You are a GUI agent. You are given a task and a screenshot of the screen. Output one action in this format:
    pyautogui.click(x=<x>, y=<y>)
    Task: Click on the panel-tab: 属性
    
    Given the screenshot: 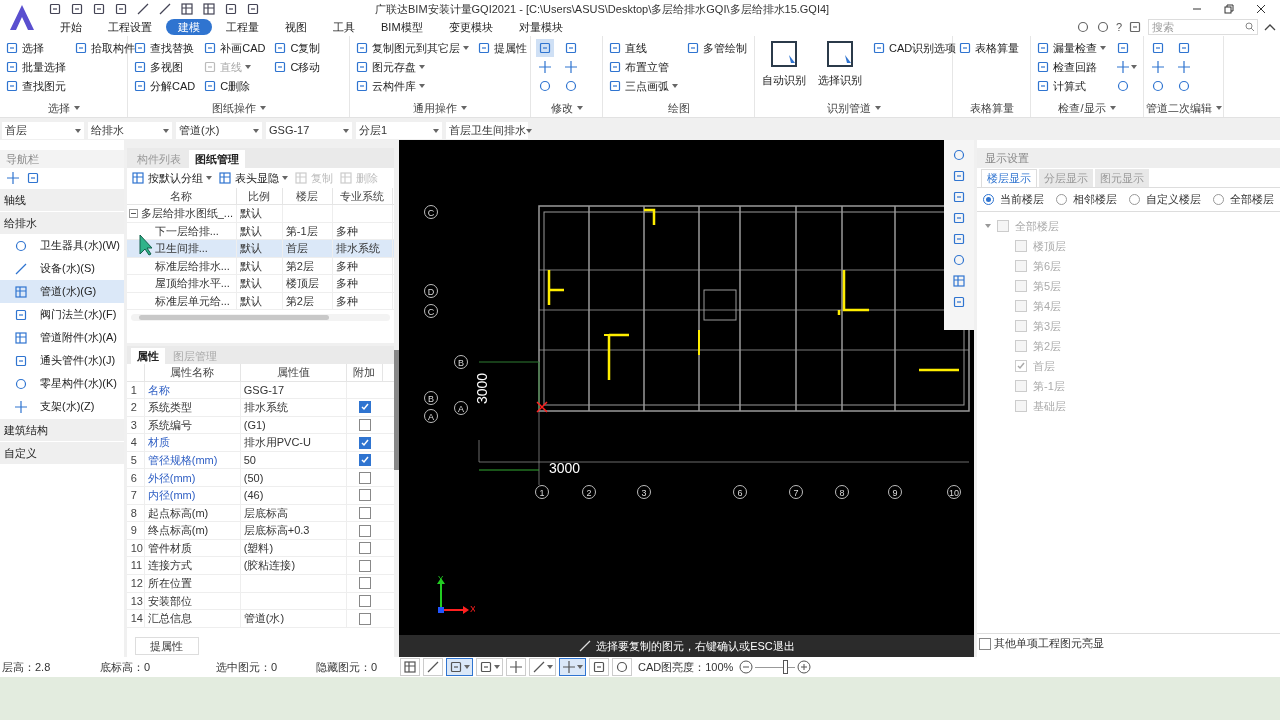 What is the action you would take?
    pyautogui.click(x=147, y=356)
    